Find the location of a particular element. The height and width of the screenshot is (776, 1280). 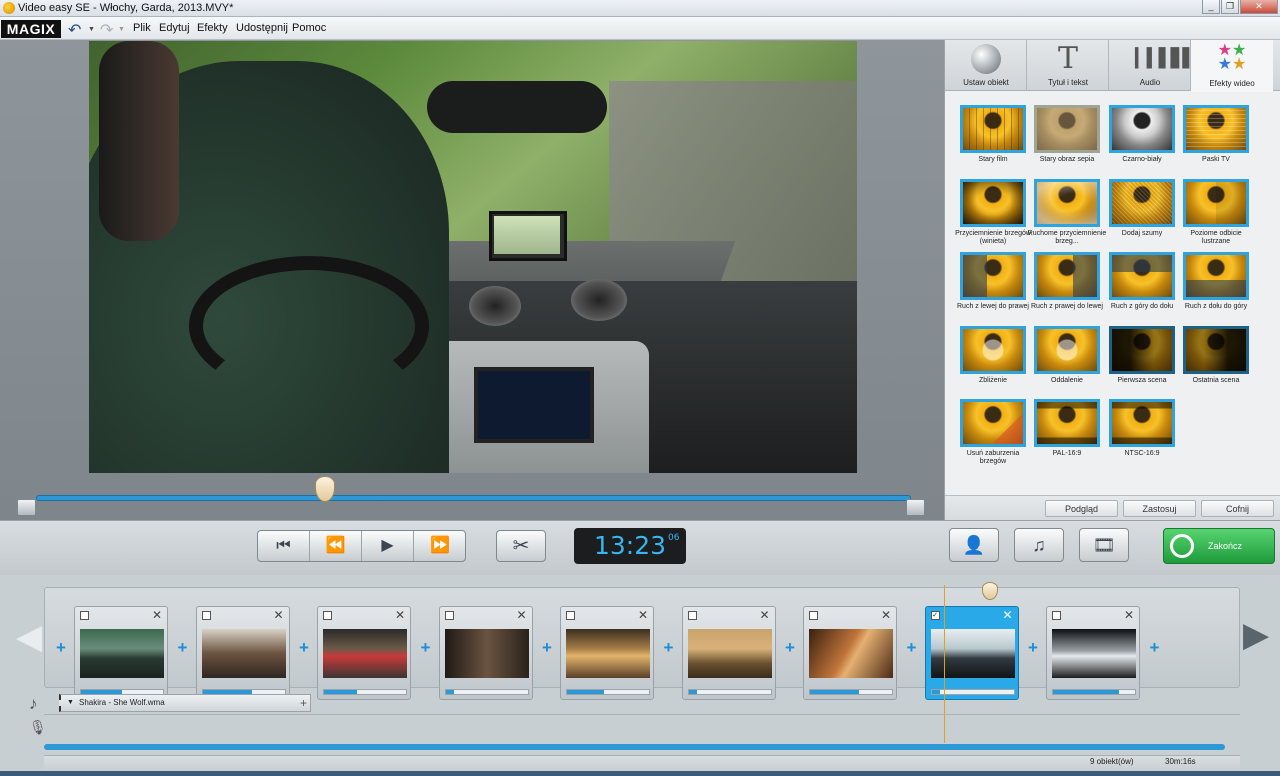

add-video-button: 🎞 is located at coordinates (1104, 545).